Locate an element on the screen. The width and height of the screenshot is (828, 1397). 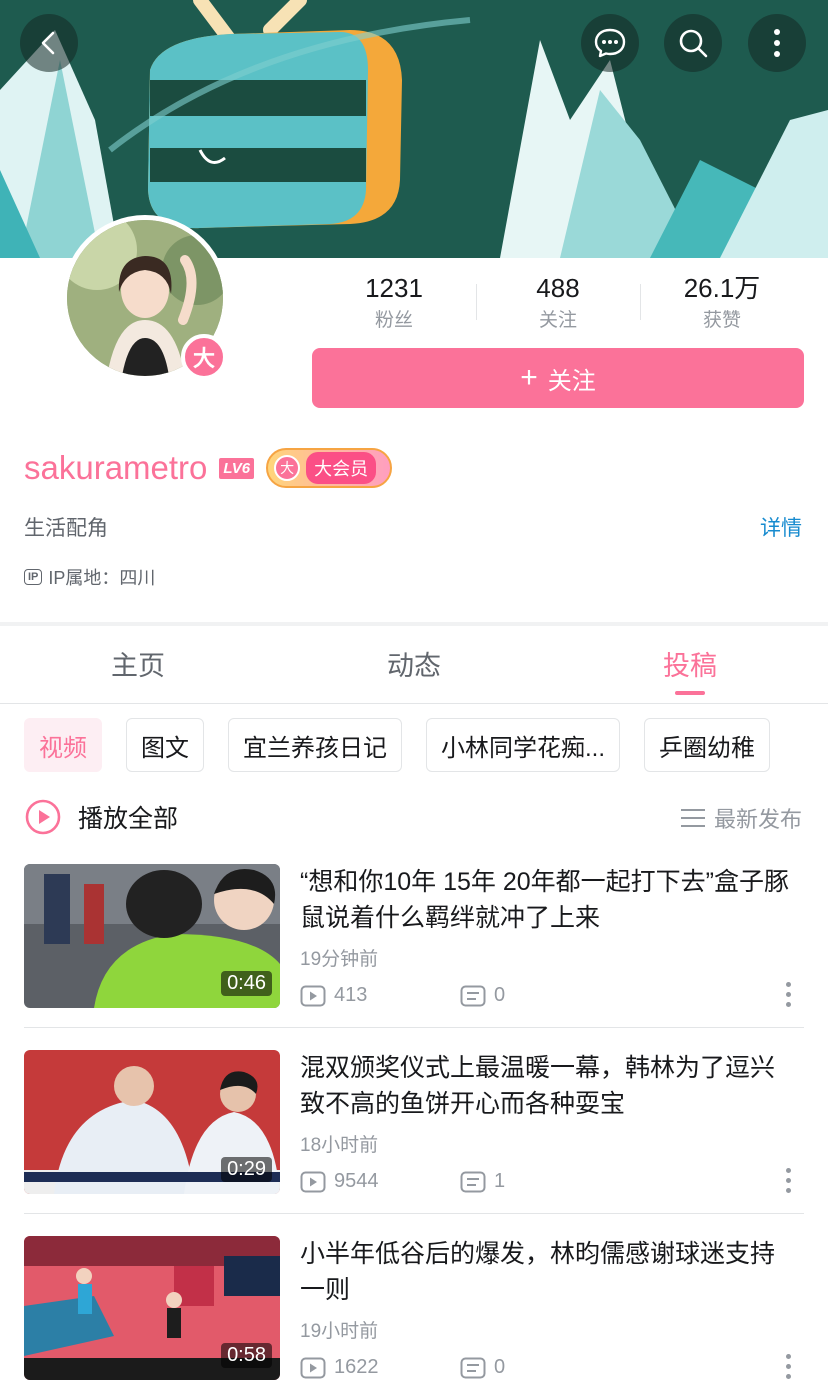
message-icon is located at coordinates (610, 43).